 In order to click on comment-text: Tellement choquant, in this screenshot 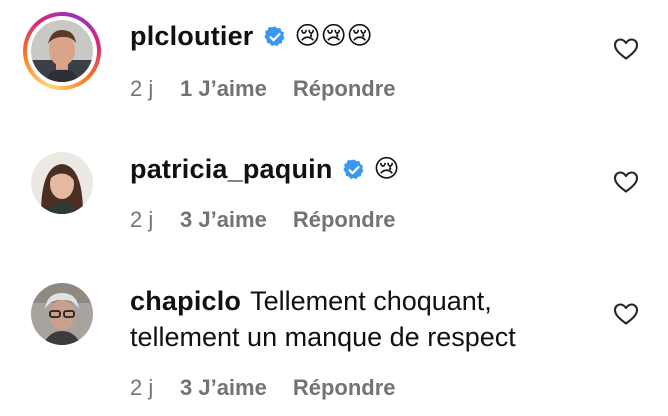, I will do `click(371, 301)`.